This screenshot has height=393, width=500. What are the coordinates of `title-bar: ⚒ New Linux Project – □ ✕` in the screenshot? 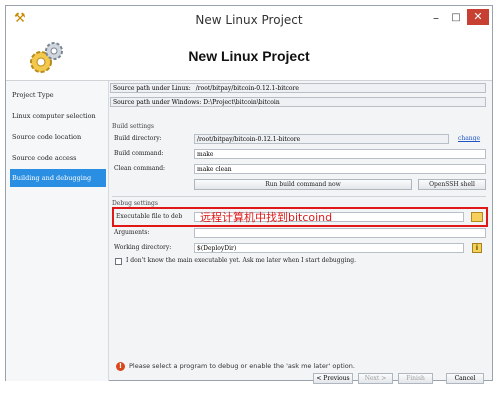 It's located at (249, 21).